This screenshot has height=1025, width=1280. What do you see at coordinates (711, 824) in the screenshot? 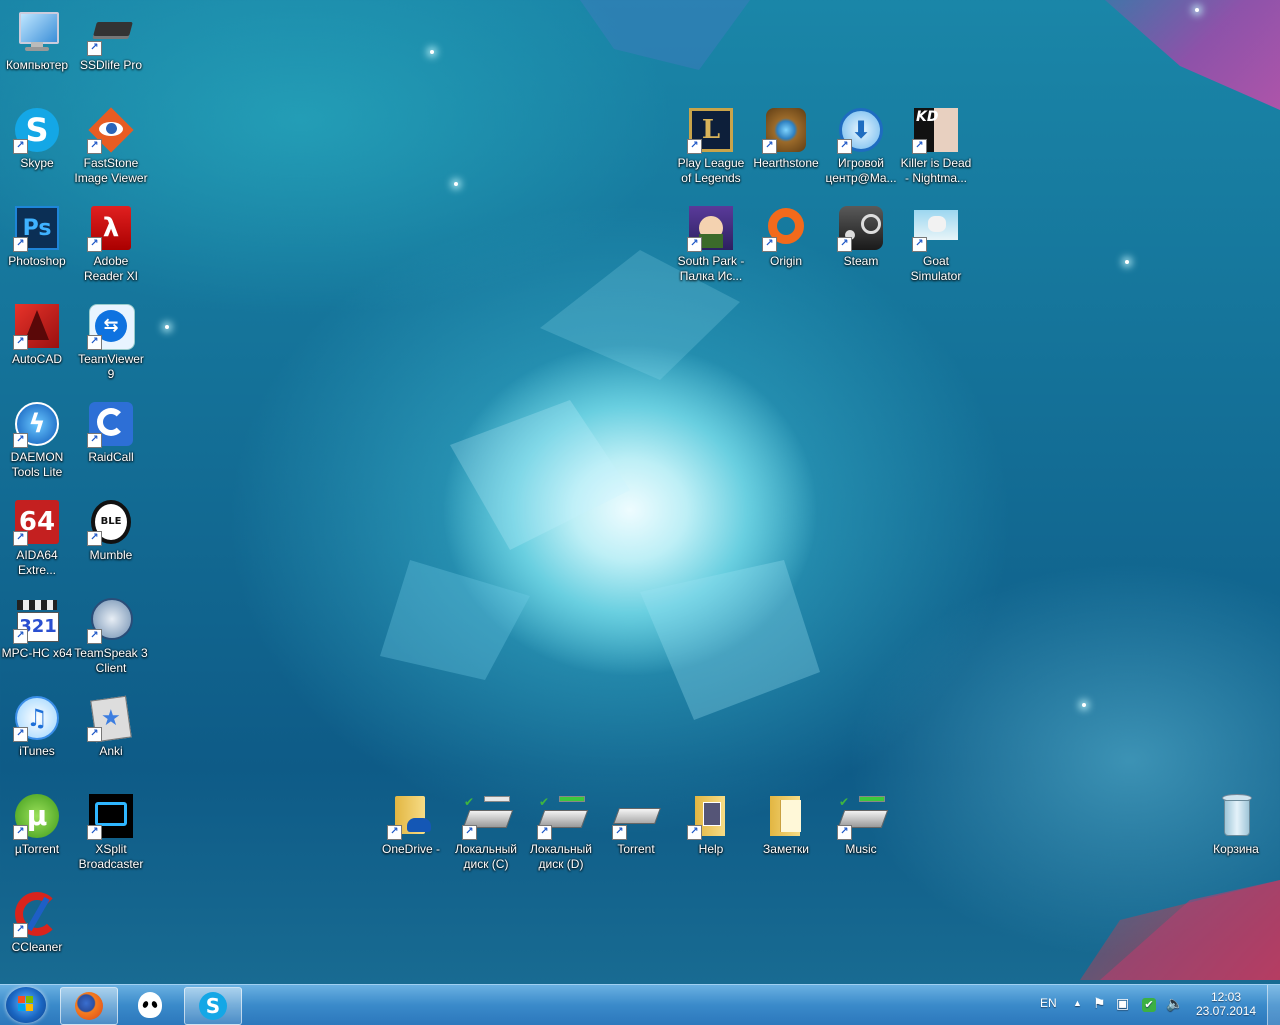
I see `desktop-icon-help: ↗ Help` at bounding box center [711, 824].